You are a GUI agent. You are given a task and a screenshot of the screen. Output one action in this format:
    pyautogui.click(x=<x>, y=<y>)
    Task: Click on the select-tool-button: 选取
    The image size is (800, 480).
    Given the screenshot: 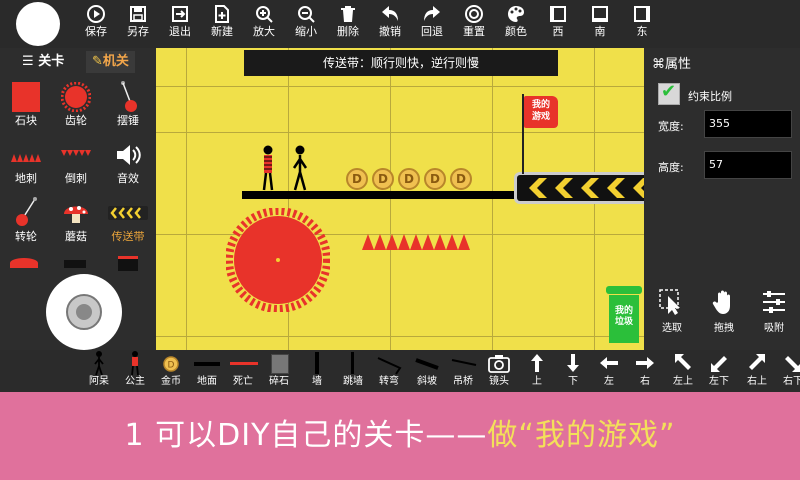 What is the action you would take?
    pyautogui.click(x=672, y=311)
    